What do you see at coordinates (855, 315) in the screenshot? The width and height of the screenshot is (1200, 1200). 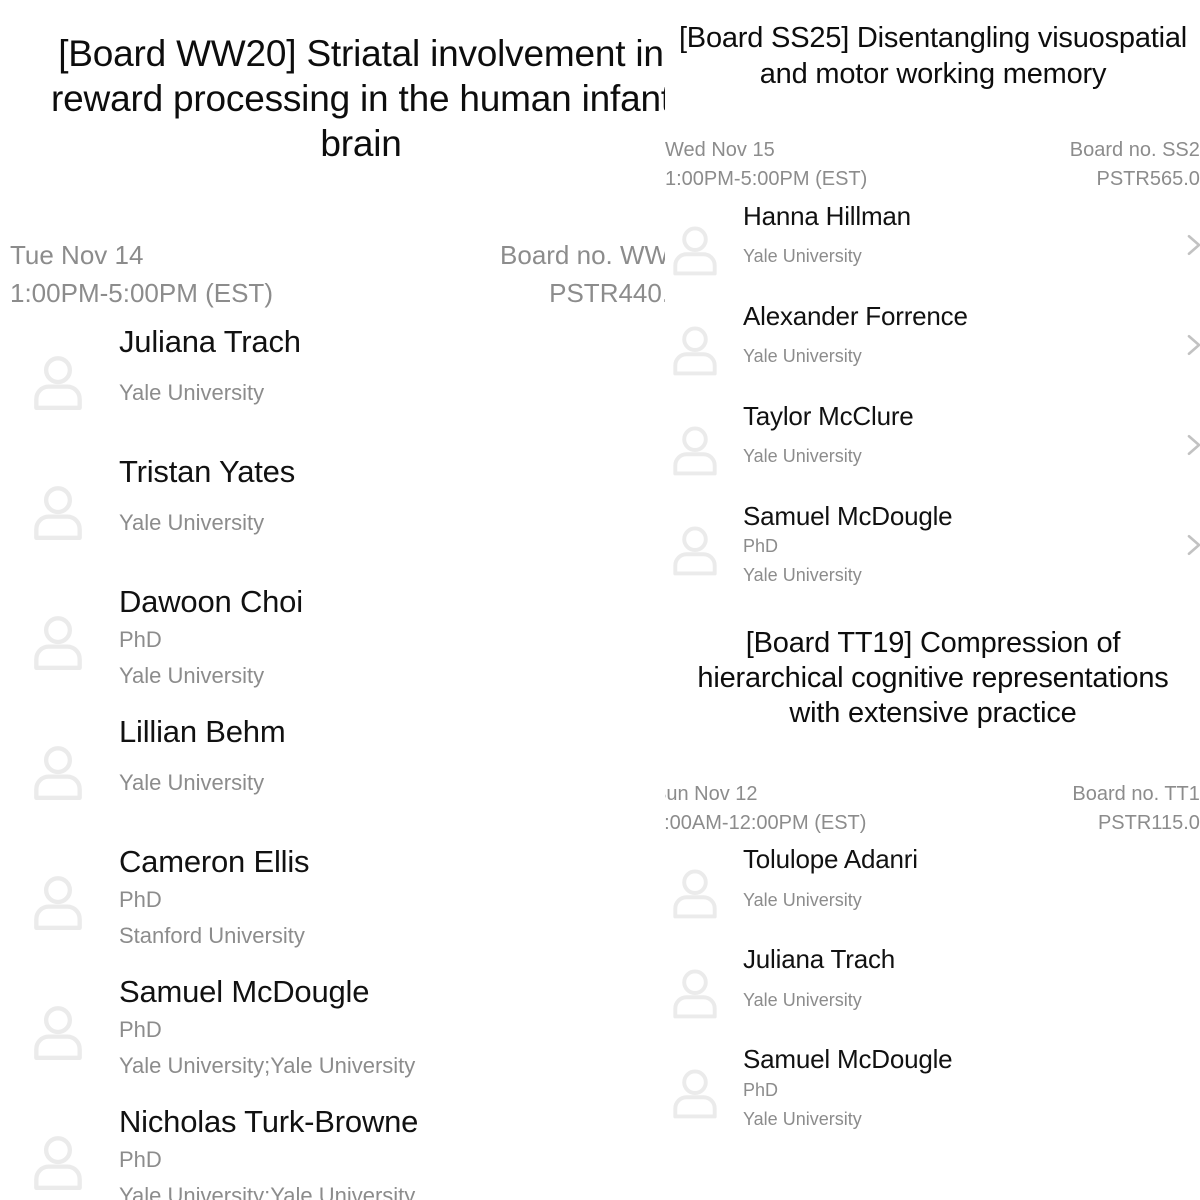 I see `author-name: Alexander Forrence` at bounding box center [855, 315].